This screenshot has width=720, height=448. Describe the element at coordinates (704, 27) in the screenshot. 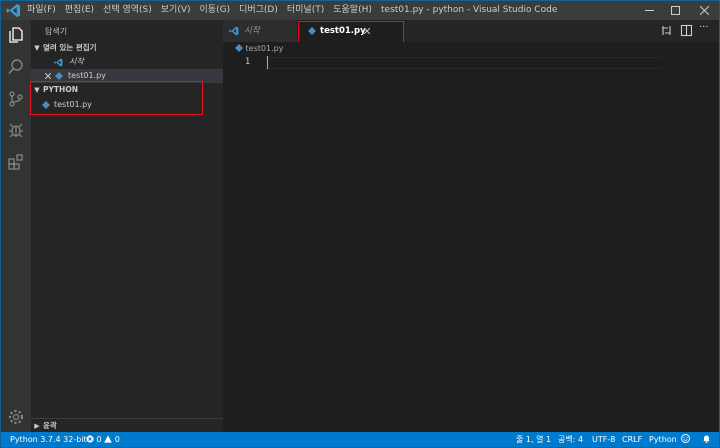

I see `more-actions-icon: ···` at that location.